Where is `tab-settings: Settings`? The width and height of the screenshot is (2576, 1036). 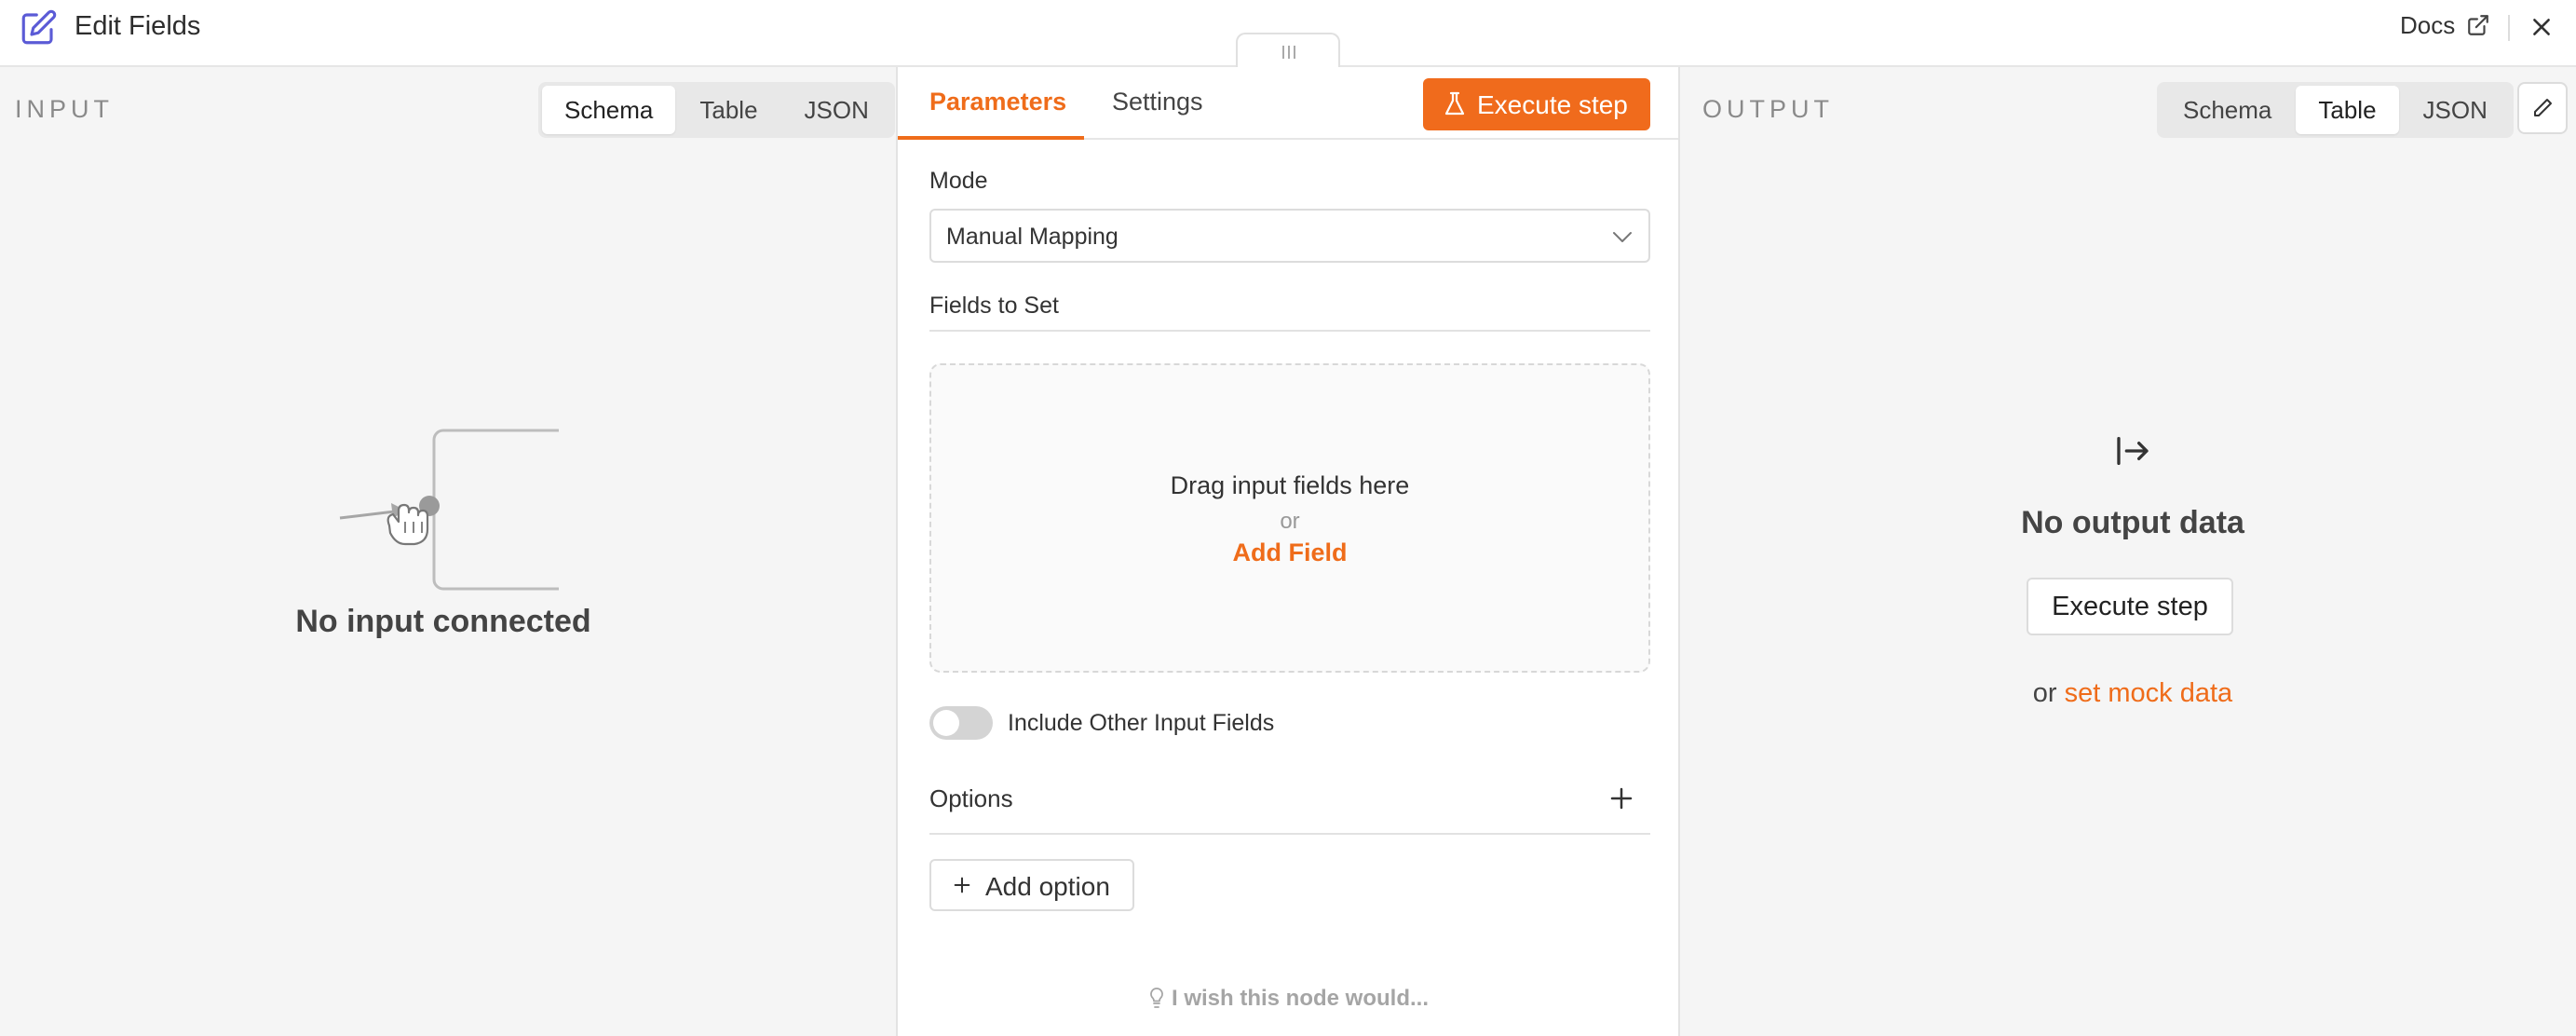 tab-settings: Settings is located at coordinates (1157, 102).